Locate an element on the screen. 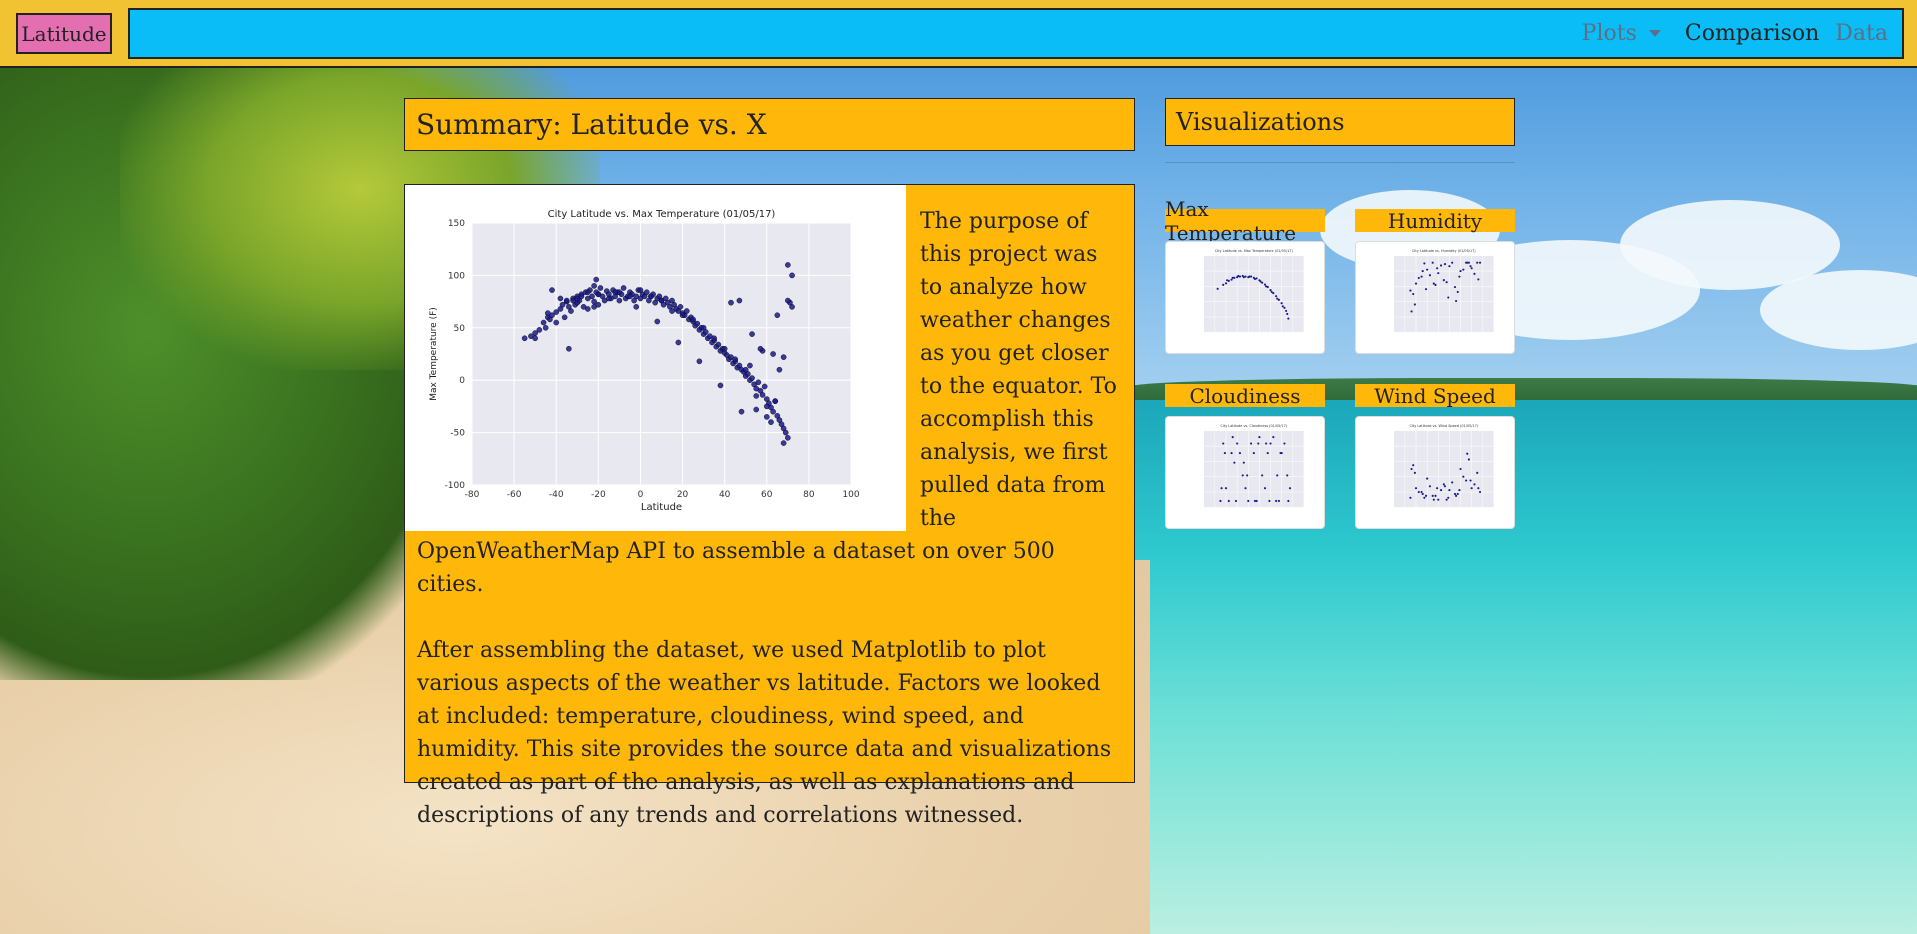 Image resolution: width=1917 pixels, height=934 pixels. scatter-thumbnail-icon: City Latitude vs. Cloudiness (01/05/17) is located at coordinates (1254, 466).